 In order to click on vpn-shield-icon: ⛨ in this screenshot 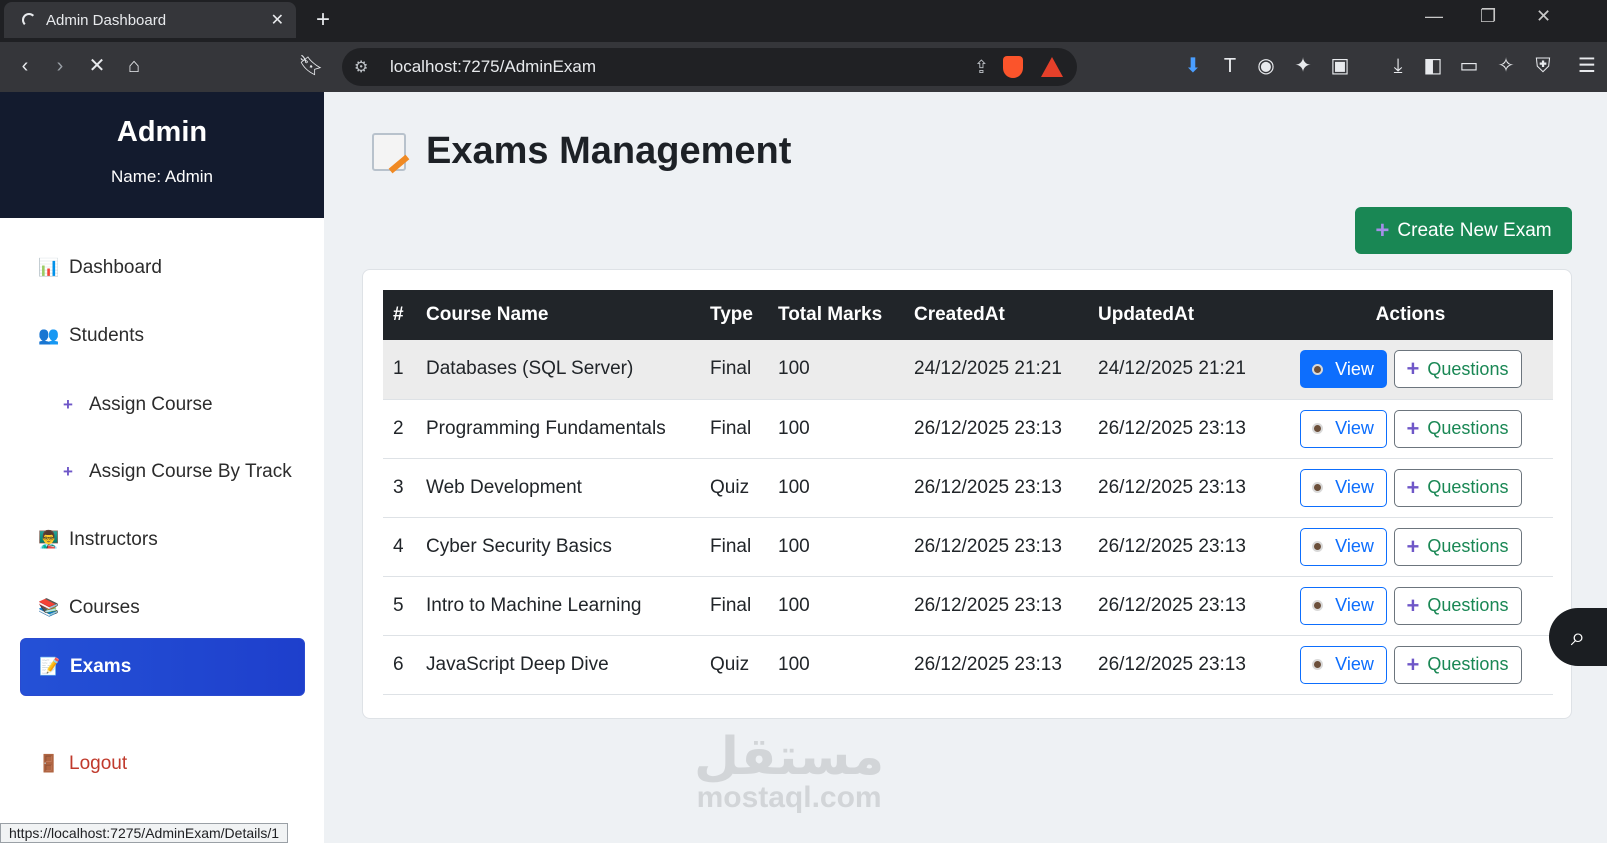, I will do `click(1543, 66)`.